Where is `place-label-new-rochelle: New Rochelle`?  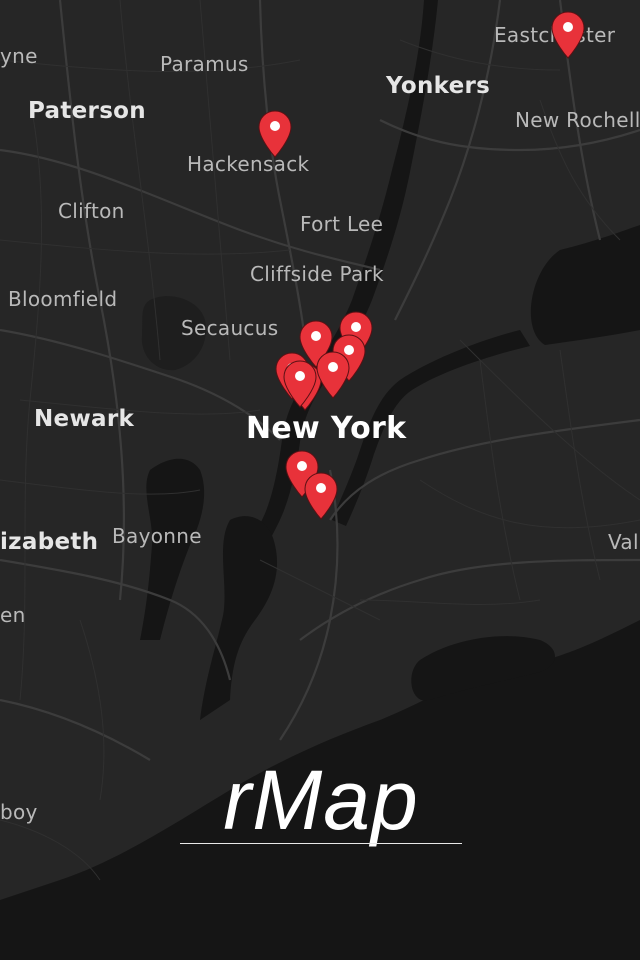
place-label-new-rochelle: New Rochelle is located at coordinates (577, 120).